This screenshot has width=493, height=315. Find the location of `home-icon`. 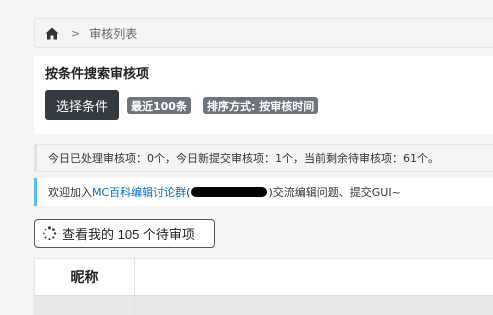

home-icon is located at coordinates (53, 33).